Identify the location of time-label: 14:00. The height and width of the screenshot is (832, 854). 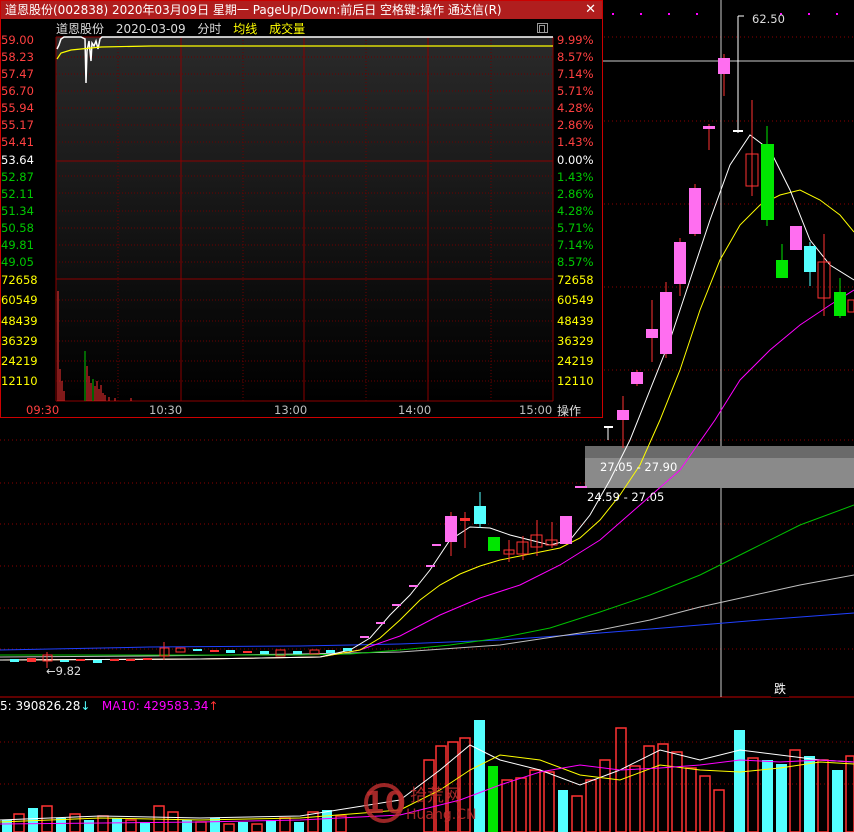
(415, 410).